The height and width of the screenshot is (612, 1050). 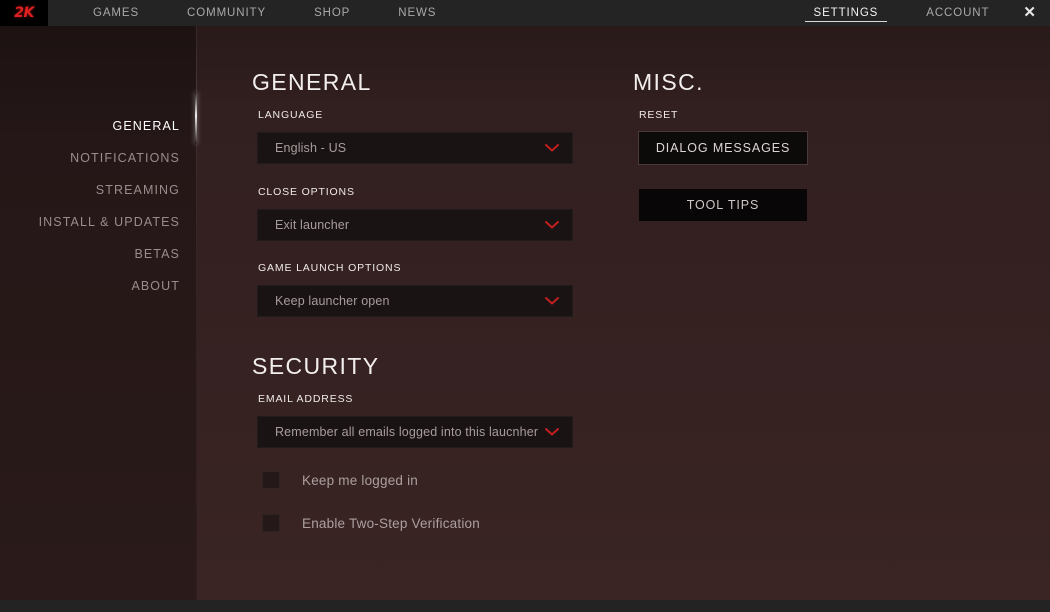 What do you see at coordinates (415, 301) in the screenshot?
I see `game-launch-options-select: Keep launcher open` at bounding box center [415, 301].